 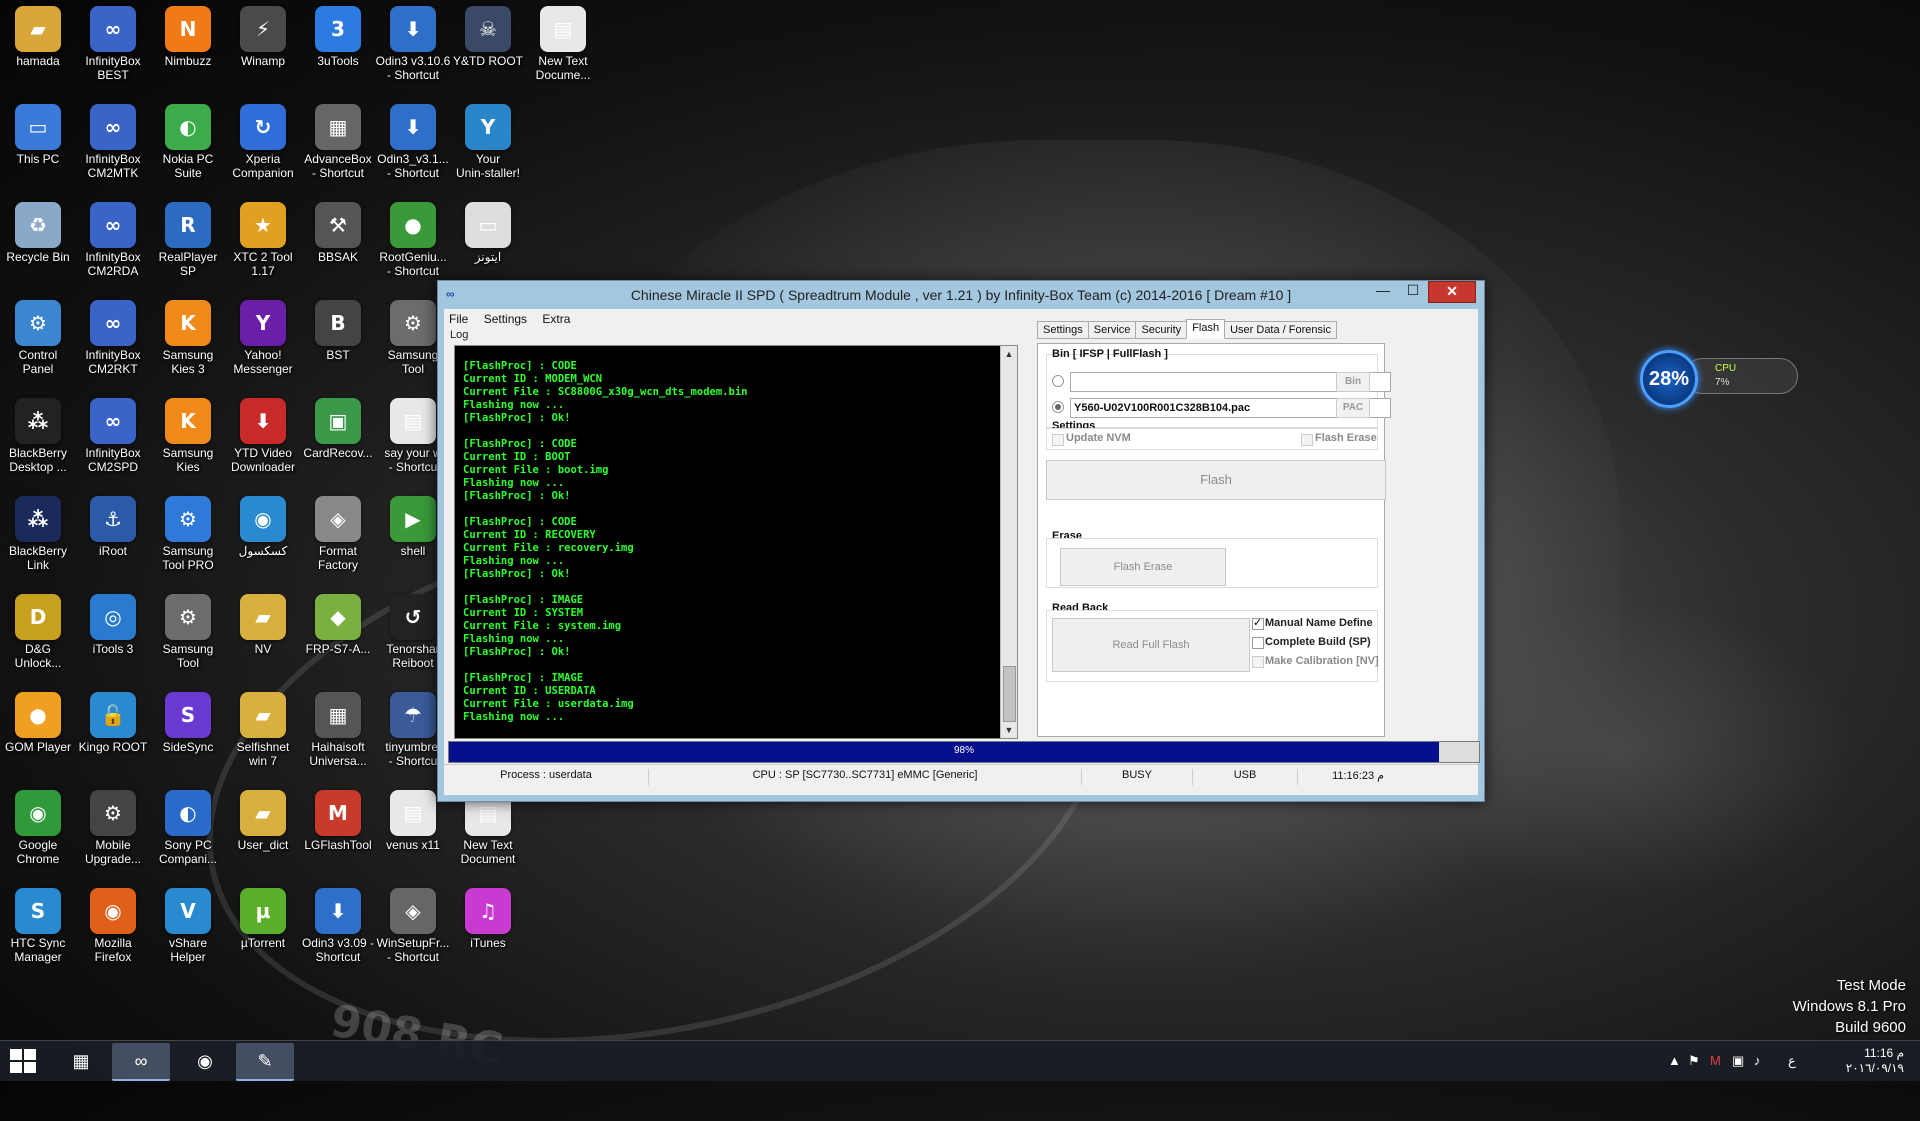 I want to click on read-full-flash-button: Read Full Flash, so click(x=1151, y=645).